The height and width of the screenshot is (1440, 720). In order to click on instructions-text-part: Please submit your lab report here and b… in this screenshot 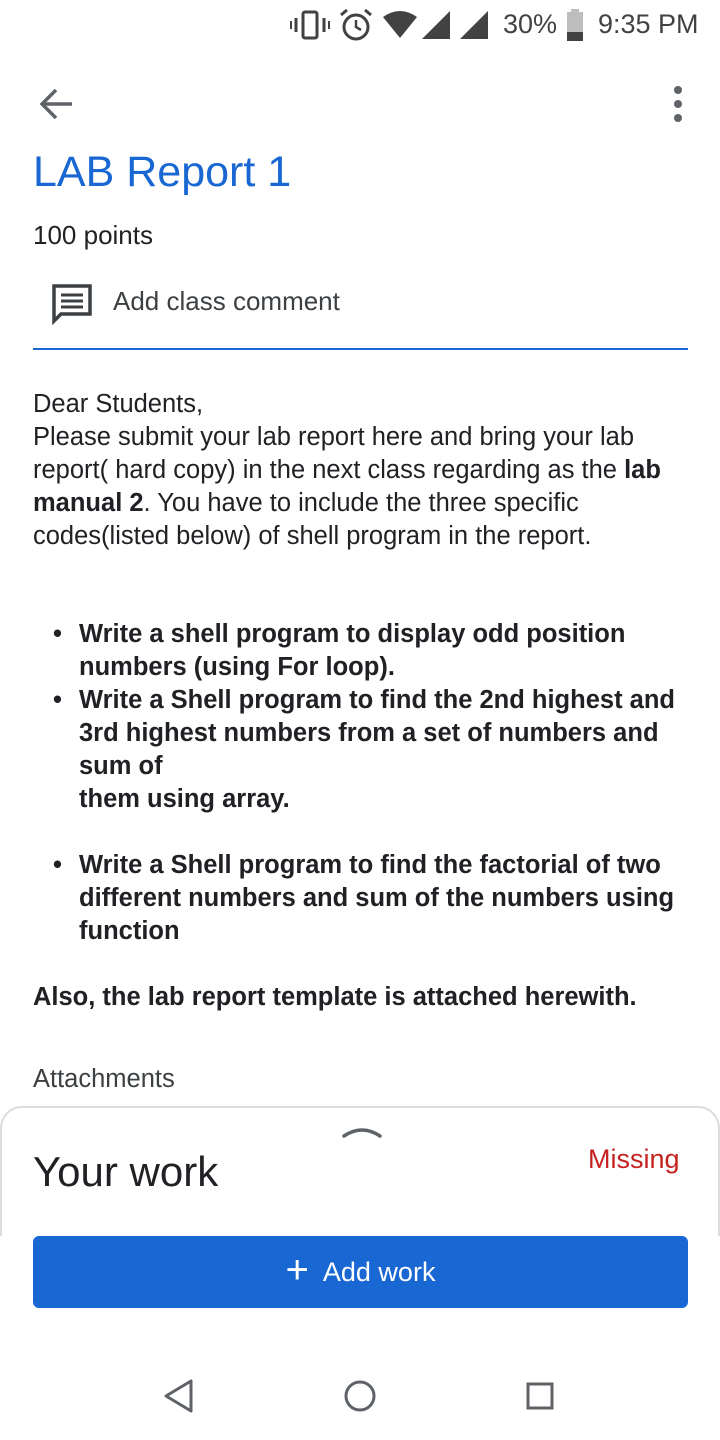, I will do `click(334, 453)`.